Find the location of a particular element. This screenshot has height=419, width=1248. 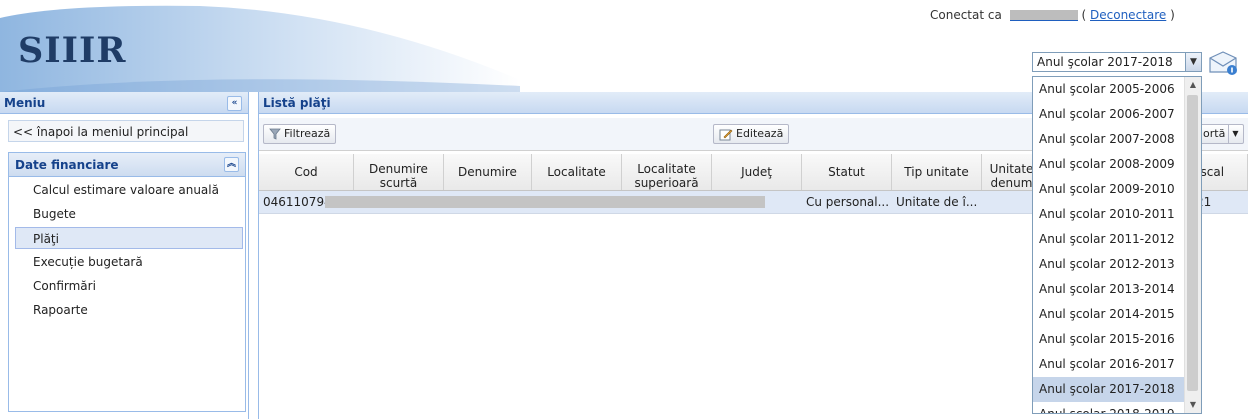

edit-icon is located at coordinates (726, 134).